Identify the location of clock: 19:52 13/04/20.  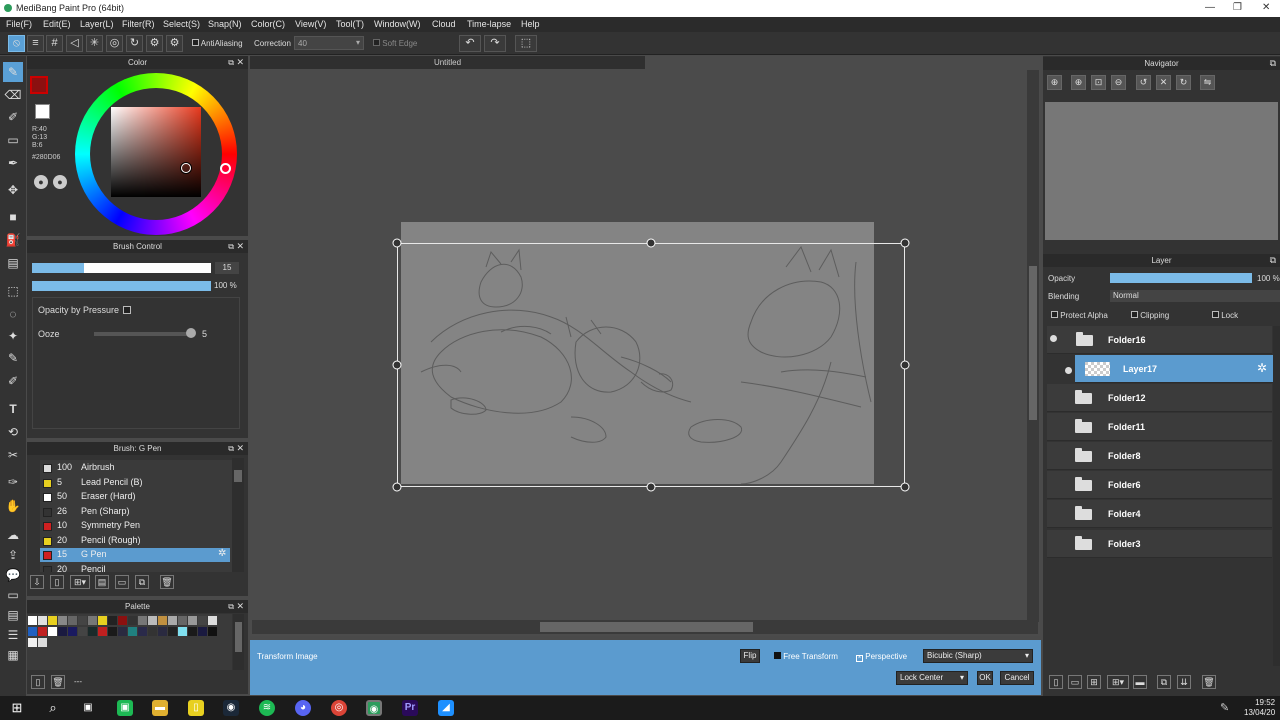
(1259, 708).